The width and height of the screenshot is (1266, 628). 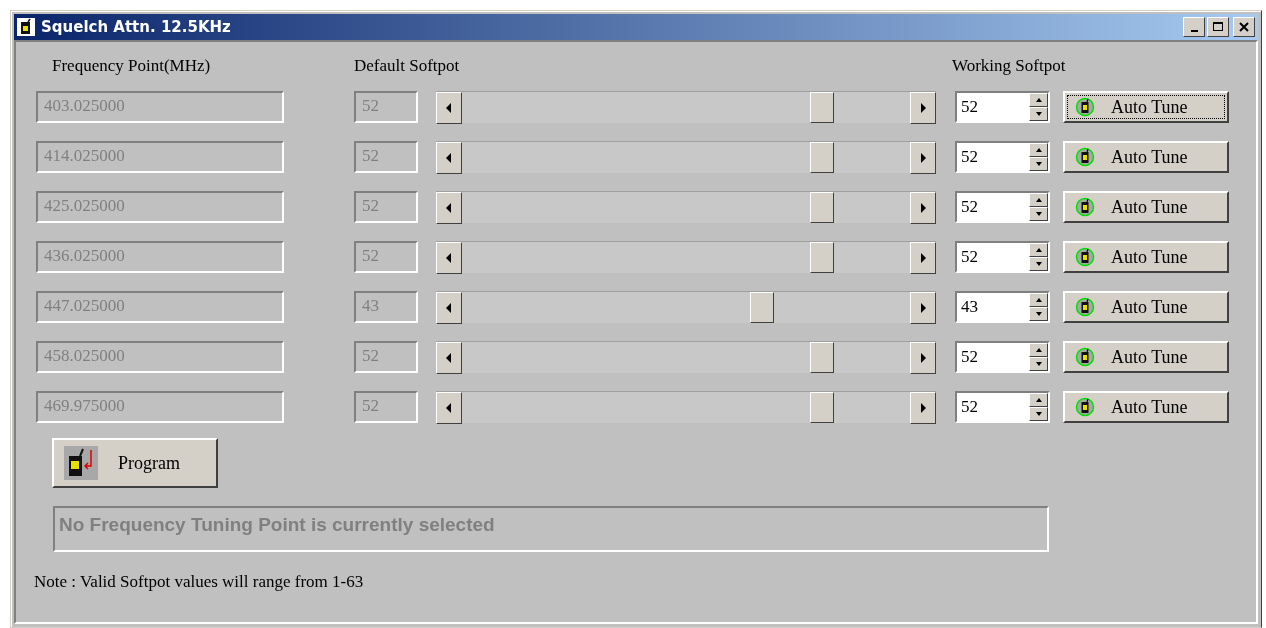 What do you see at coordinates (1194, 27) in the screenshot?
I see `minimize-button` at bounding box center [1194, 27].